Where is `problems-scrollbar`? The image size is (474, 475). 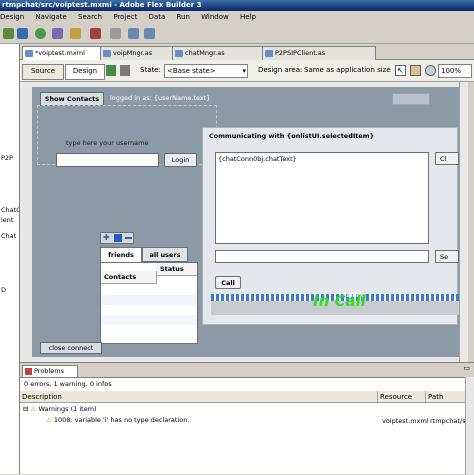 problems-scrollbar is located at coordinates (469, 426).